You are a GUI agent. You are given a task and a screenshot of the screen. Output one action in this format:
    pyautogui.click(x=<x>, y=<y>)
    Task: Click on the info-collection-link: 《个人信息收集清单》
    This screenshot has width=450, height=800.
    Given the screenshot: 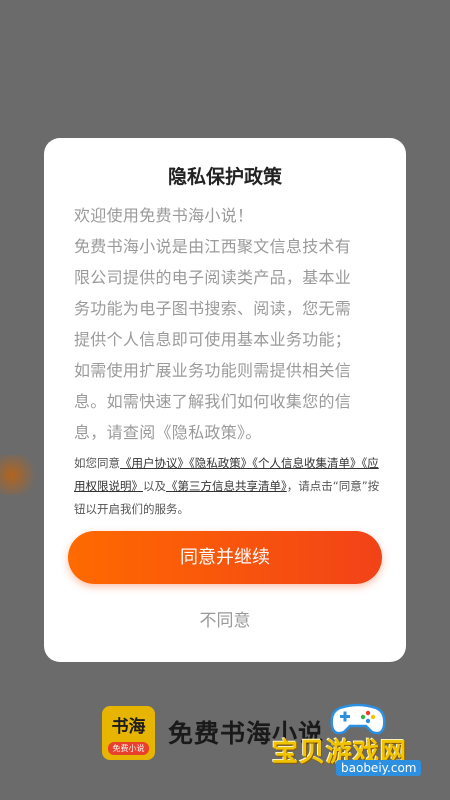 What is the action you would take?
    pyautogui.click(x=306, y=463)
    